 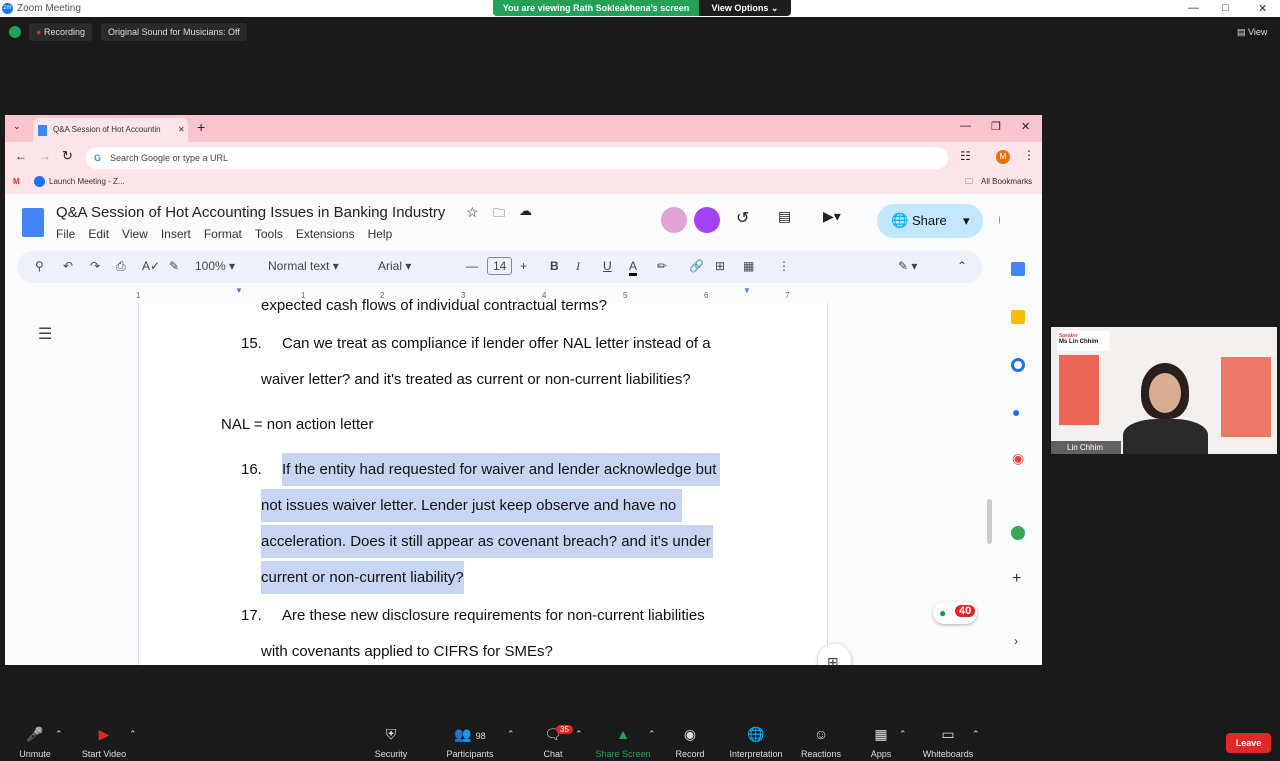 I want to click on comments-icon: ▤, so click(x=784, y=216).